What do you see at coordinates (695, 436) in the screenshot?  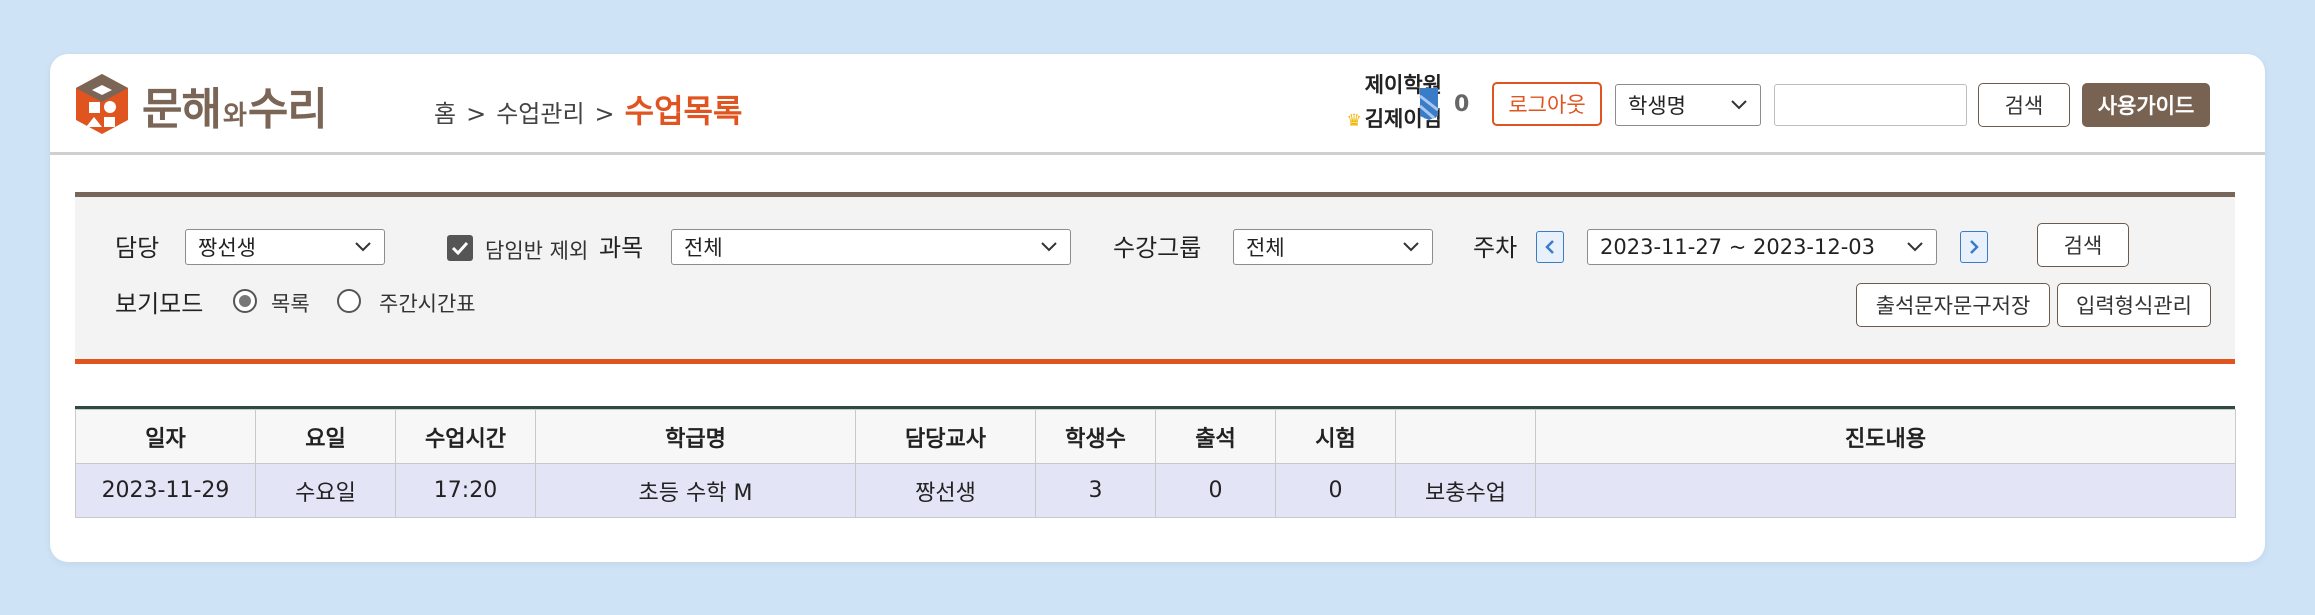 I see `col-header-class: 학급명` at bounding box center [695, 436].